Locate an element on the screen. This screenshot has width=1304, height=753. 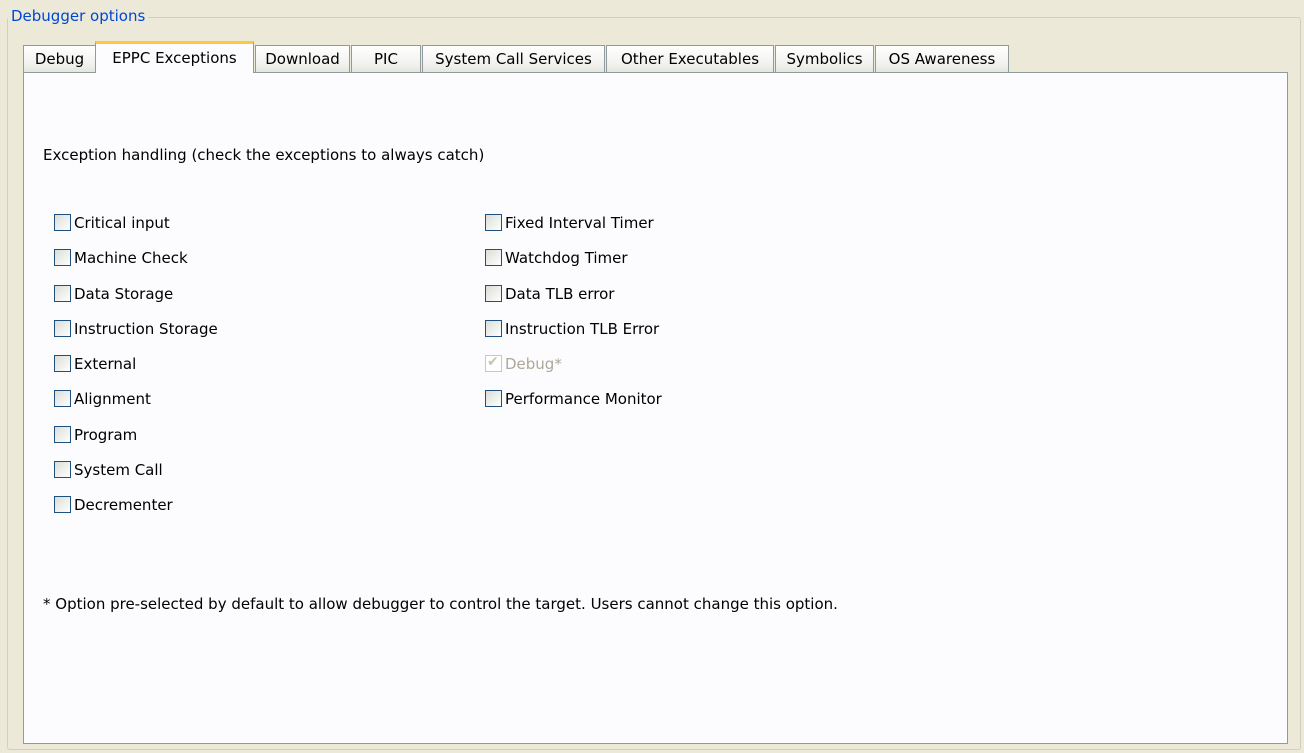
fixed-interval-timer-label: Fixed Interval Timer is located at coordinates (579, 223).